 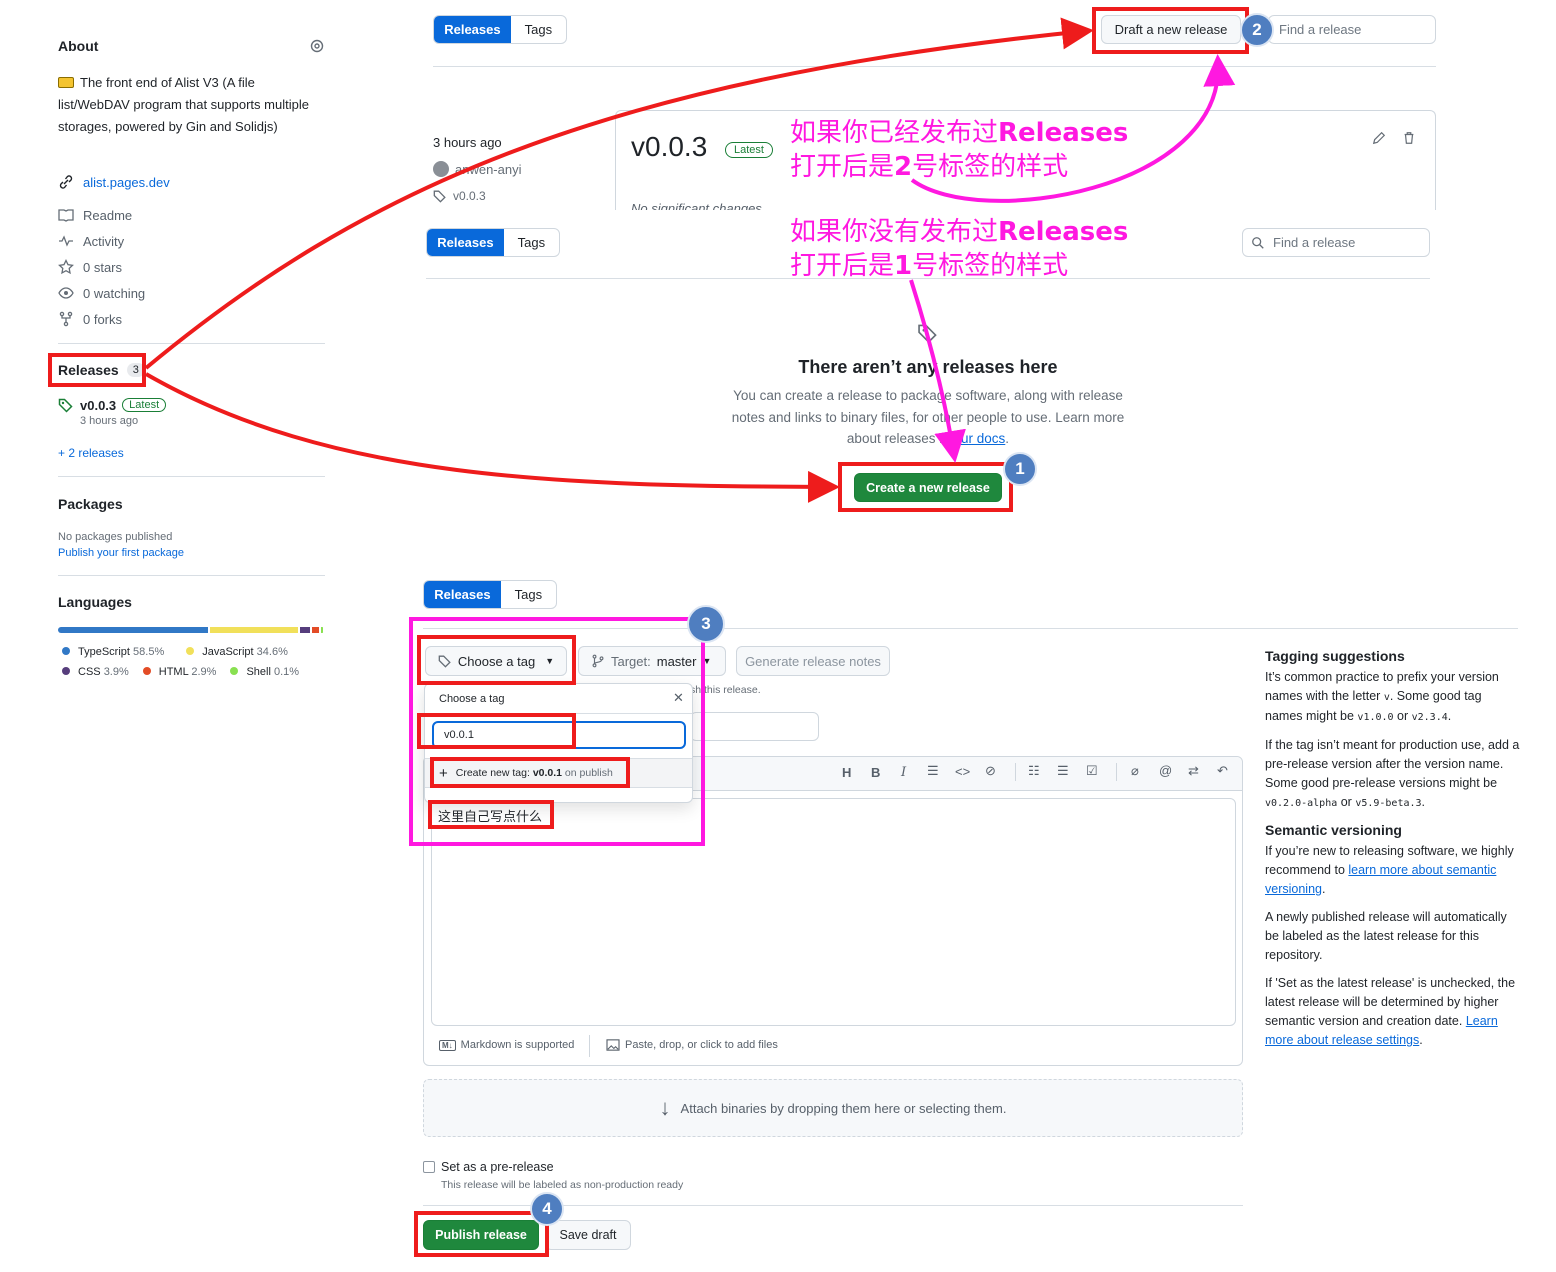 What do you see at coordinates (547, 1209) in the screenshot?
I see `step-4-badge: 4` at bounding box center [547, 1209].